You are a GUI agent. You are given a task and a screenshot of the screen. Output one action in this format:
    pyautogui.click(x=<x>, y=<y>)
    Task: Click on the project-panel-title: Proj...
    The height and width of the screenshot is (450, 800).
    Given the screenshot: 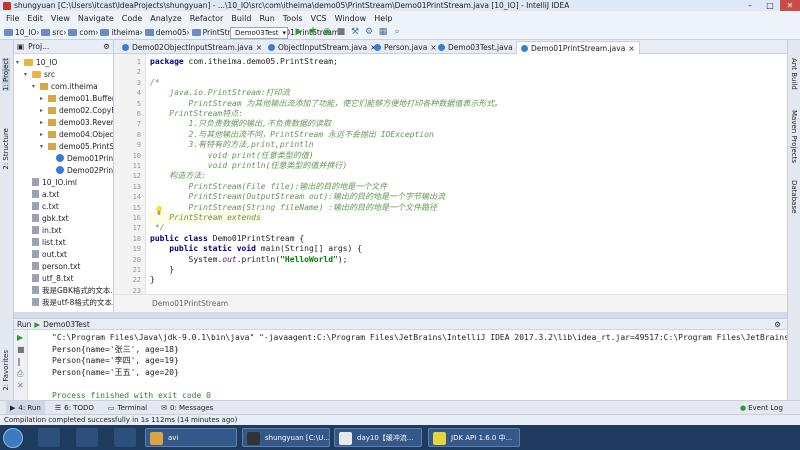 What is the action you would take?
    pyautogui.click(x=38, y=46)
    